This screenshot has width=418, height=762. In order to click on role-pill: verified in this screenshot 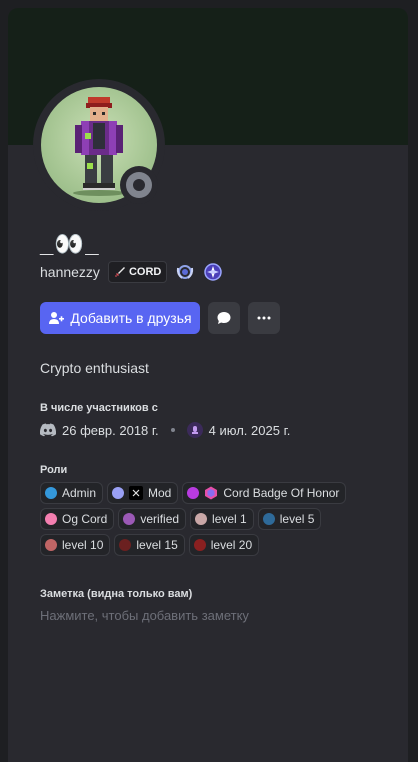, I will do `click(152, 519)`.